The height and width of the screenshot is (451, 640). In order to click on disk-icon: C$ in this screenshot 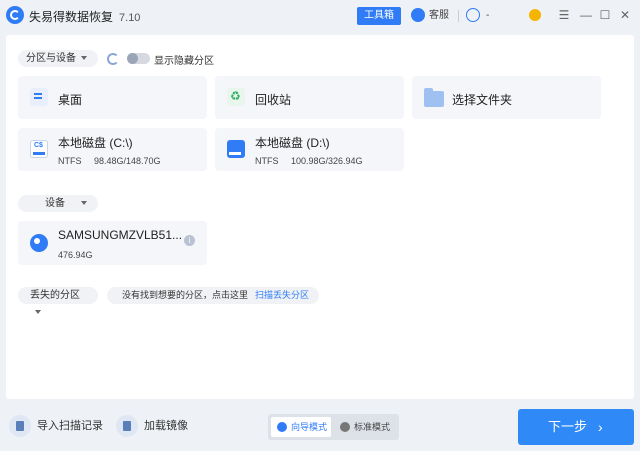, I will do `click(39, 149)`.